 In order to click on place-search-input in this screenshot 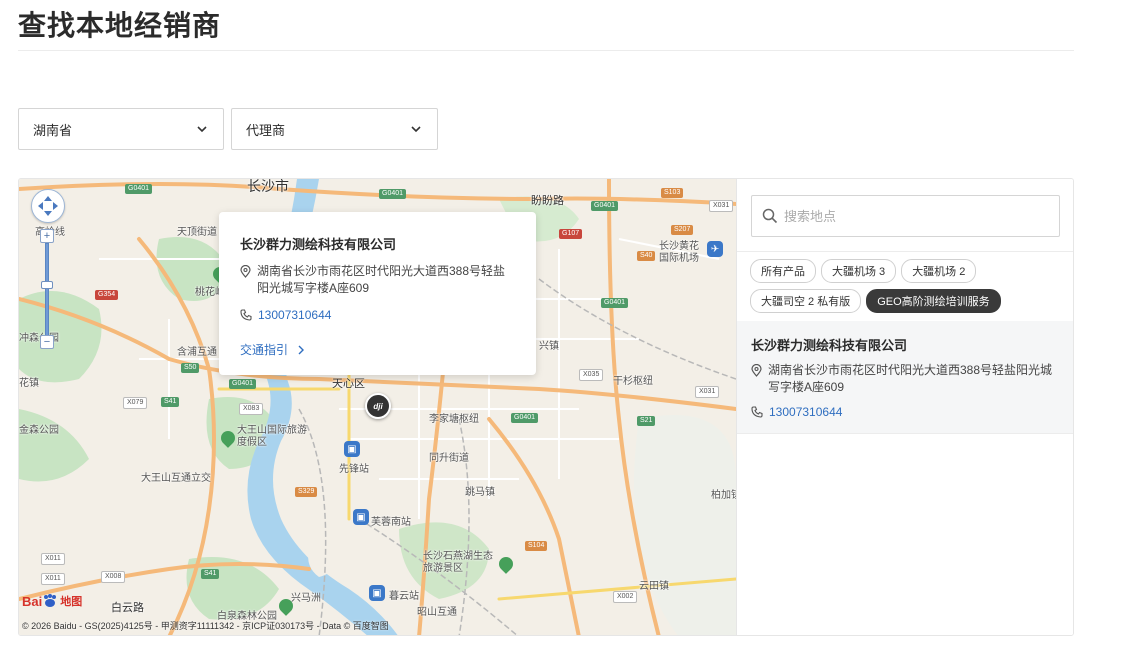, I will do `click(914, 216)`.